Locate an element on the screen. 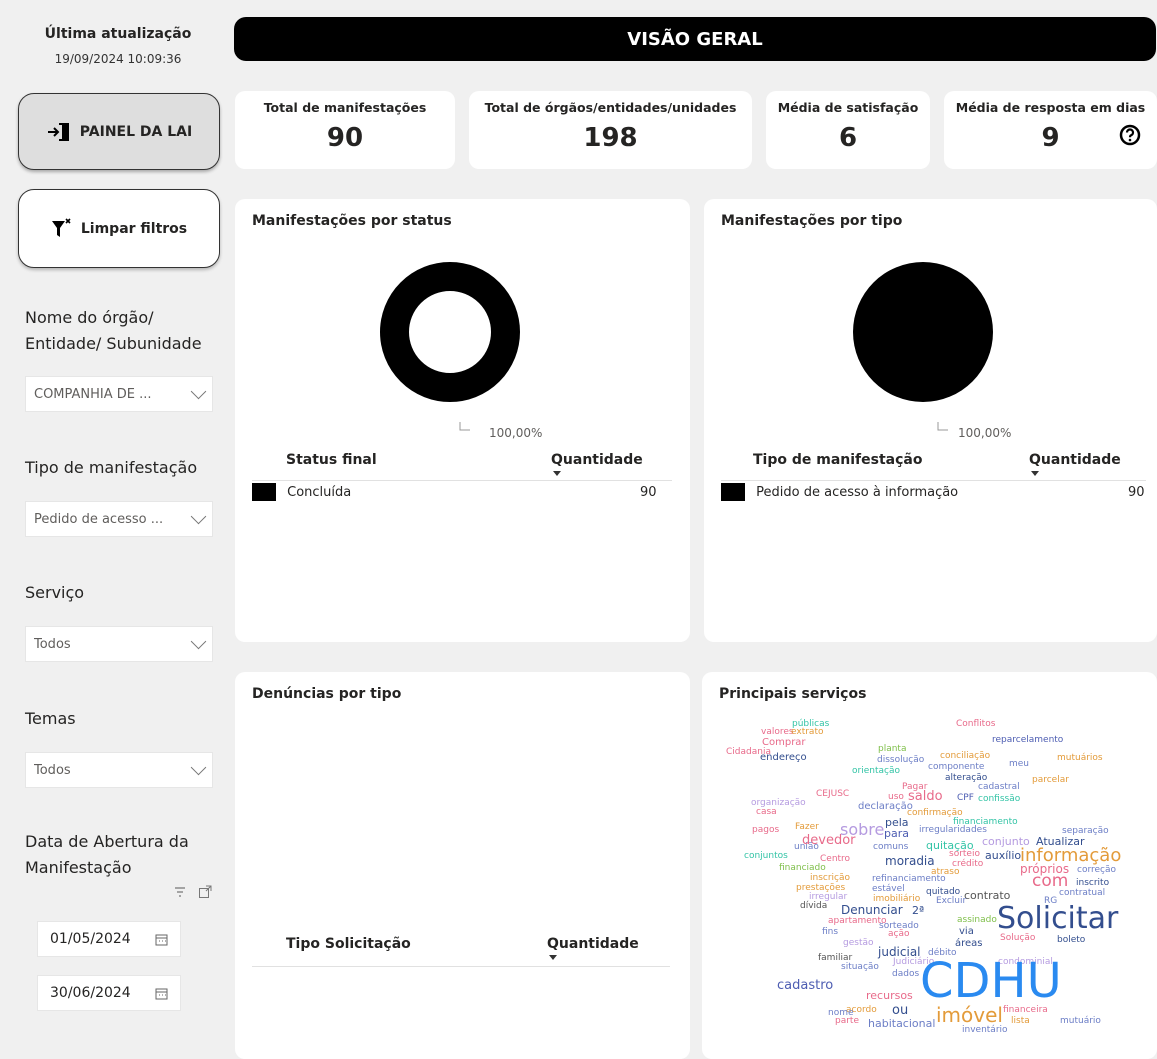  word-cloud-term: Conflitos is located at coordinates (975, 724).